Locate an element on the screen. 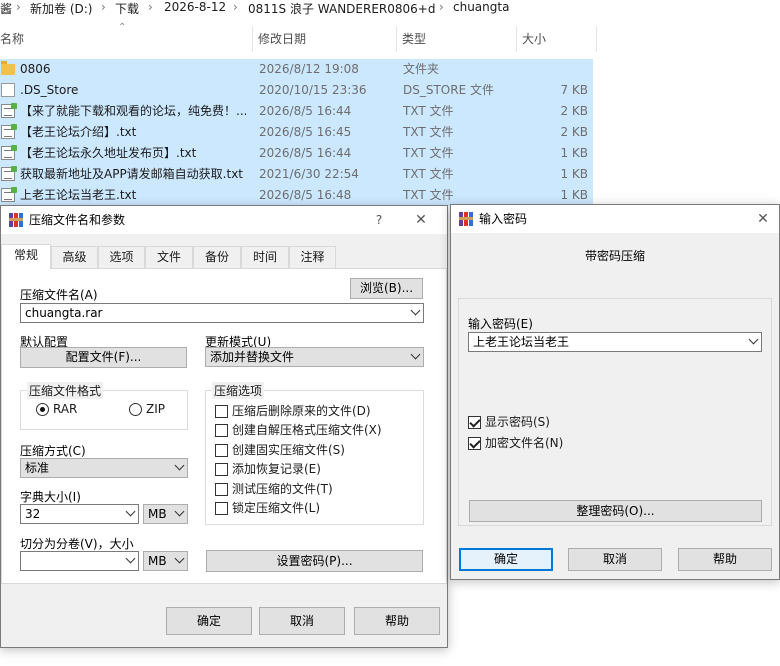 This screenshot has width=780, height=666. compression-method-label: 压缩方式(C) is located at coordinates (53, 451).